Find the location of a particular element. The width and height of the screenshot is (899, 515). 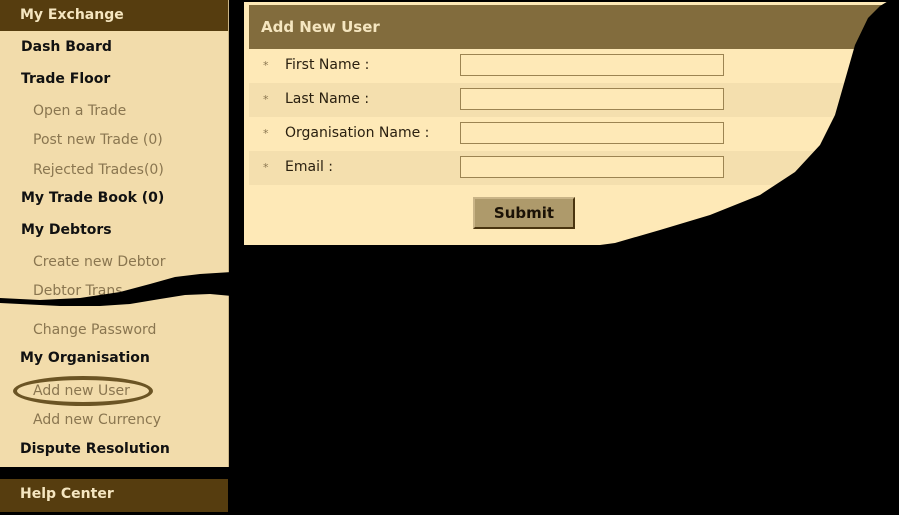

nav-my-debtors: My Debtors is located at coordinates (66, 230).